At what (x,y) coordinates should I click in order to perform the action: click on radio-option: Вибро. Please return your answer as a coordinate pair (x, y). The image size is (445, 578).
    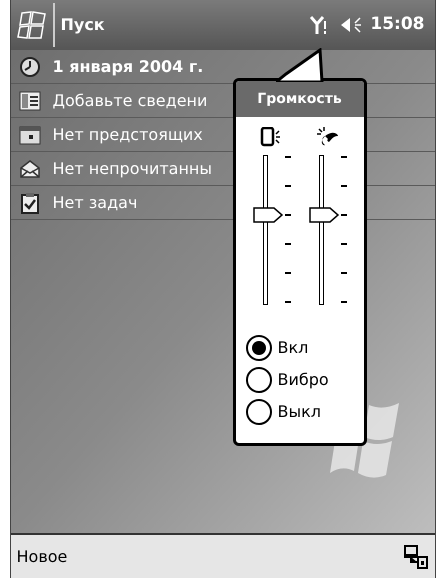
    Looking at the image, I should click on (300, 380).